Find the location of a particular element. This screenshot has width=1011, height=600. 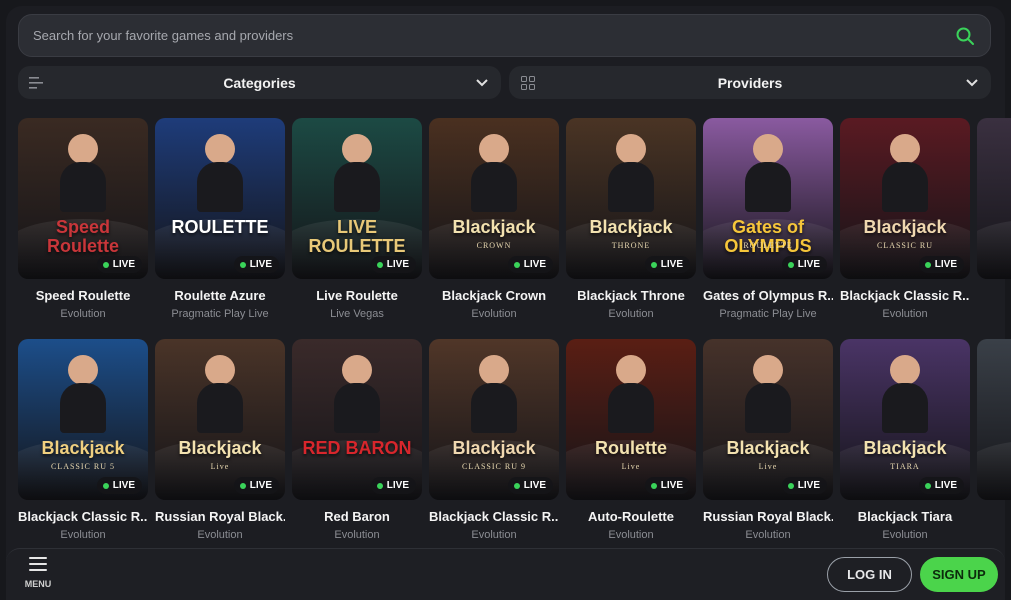

game-card: RED BARON LIVE Red Baron Evolution is located at coordinates (357, 440).